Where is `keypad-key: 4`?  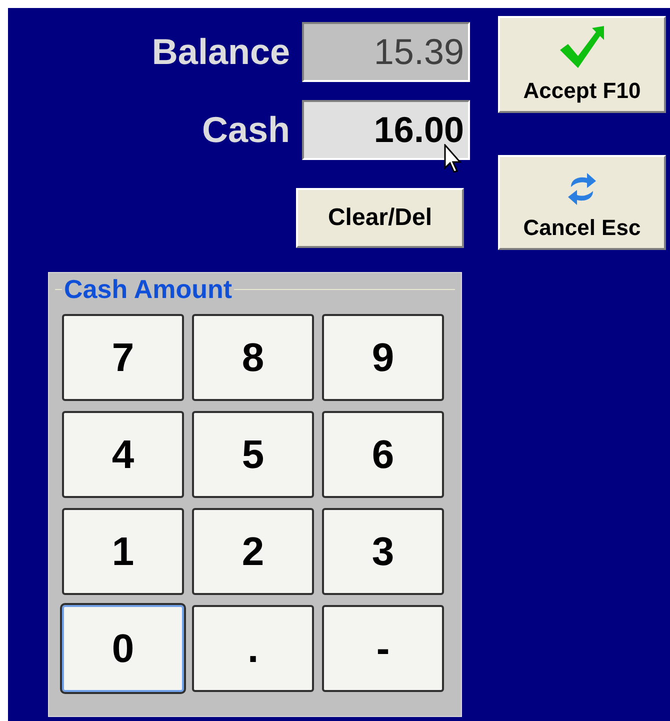
keypad-key: 4 is located at coordinates (123, 454).